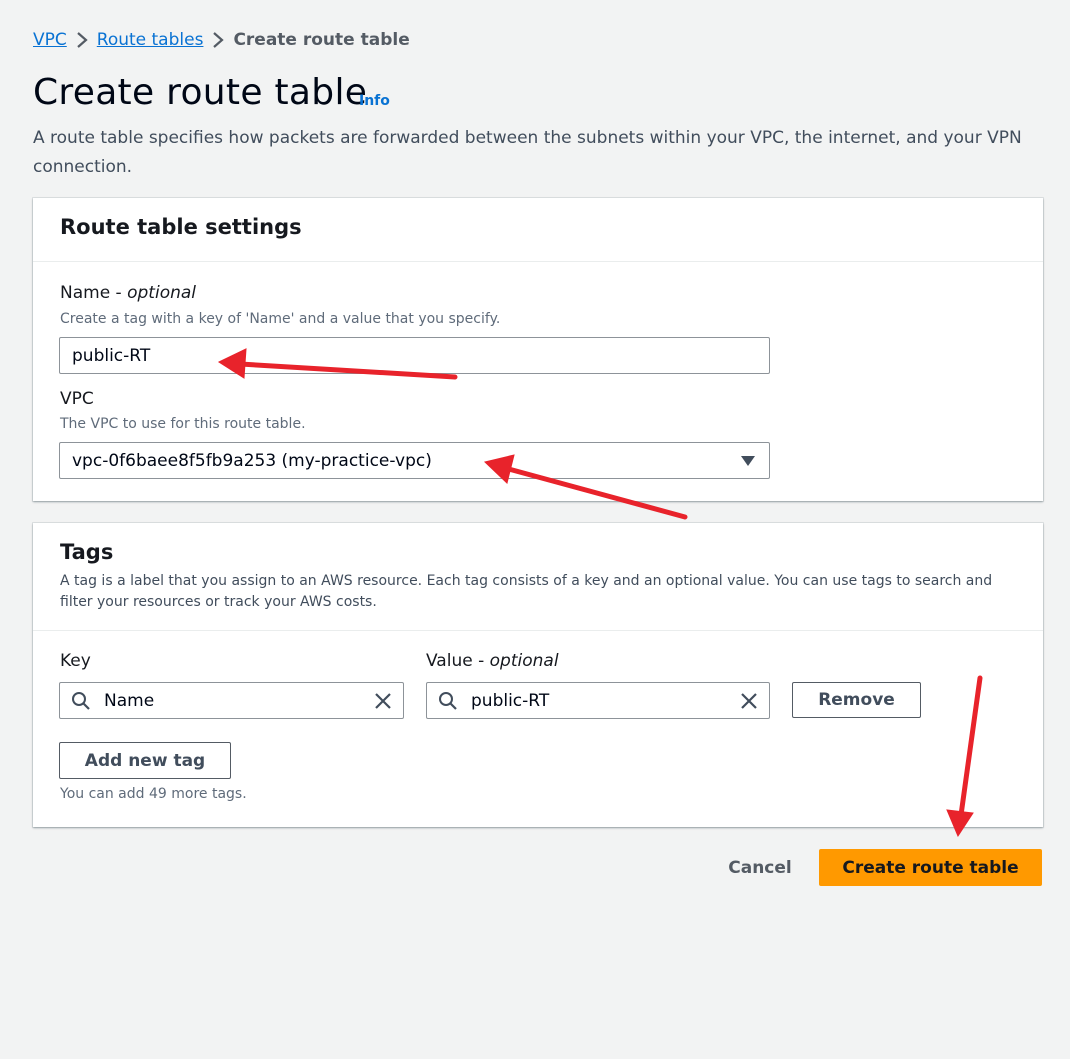  Describe the element at coordinates (374, 101) in the screenshot. I see `info-link: Info` at that location.